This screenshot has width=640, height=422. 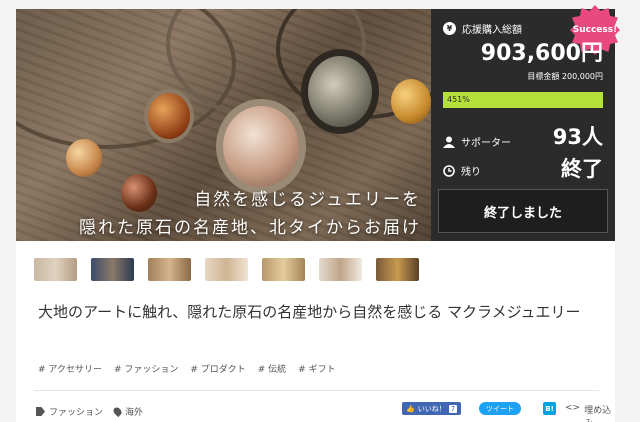 I want to click on category-link: ファッション, so click(x=69, y=411).